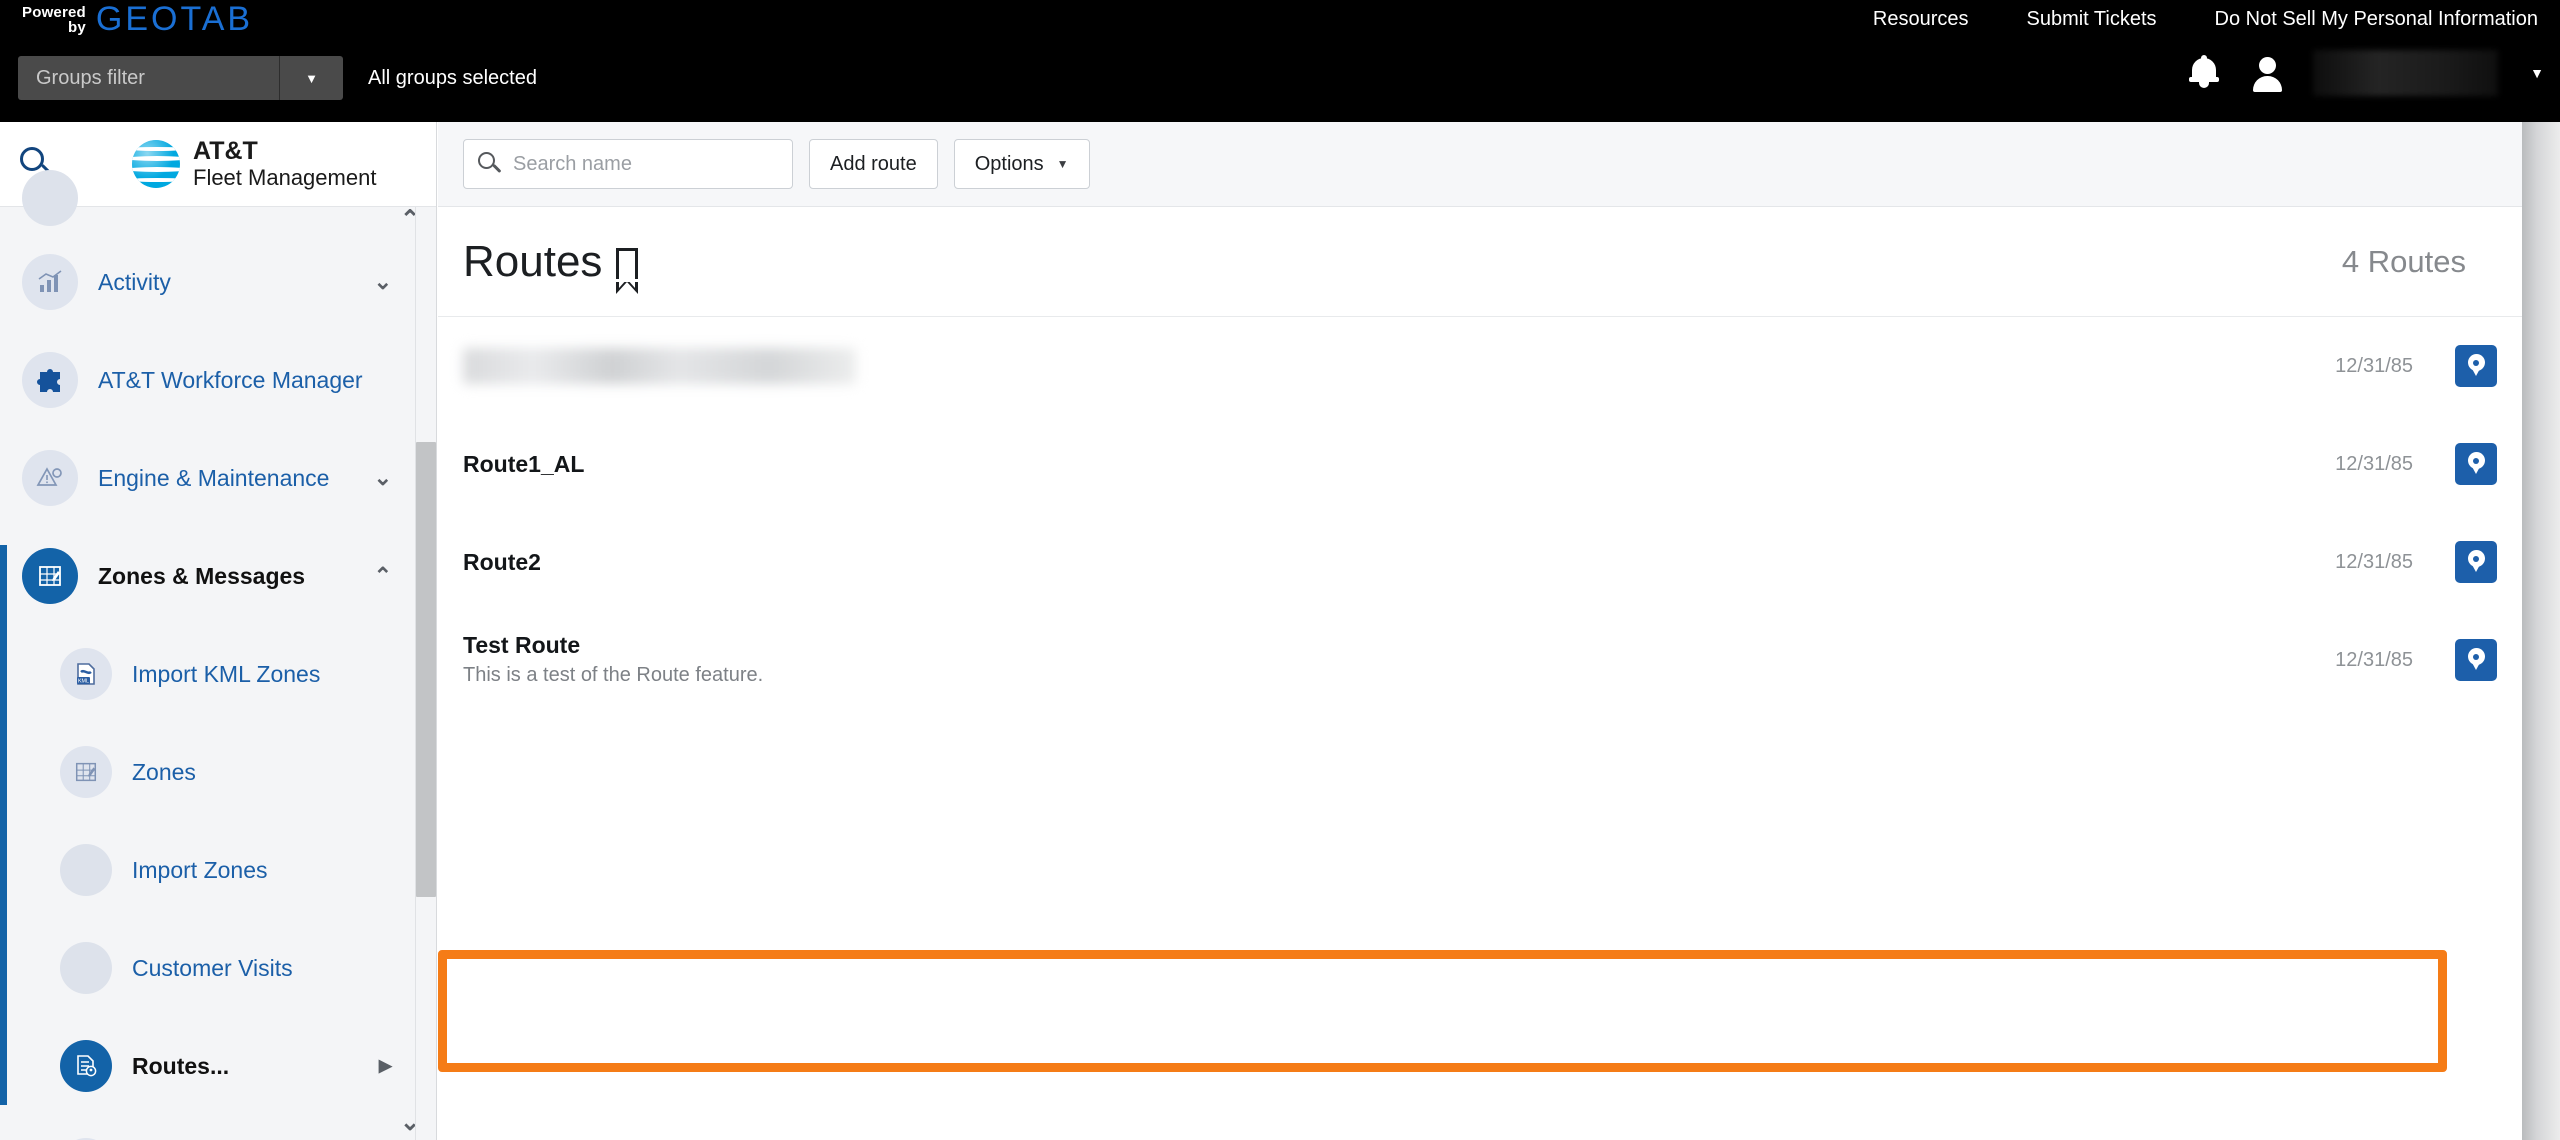  I want to click on sidebar-item-att-workforce-manager: AT&T Workforce Manager, so click(205, 380).